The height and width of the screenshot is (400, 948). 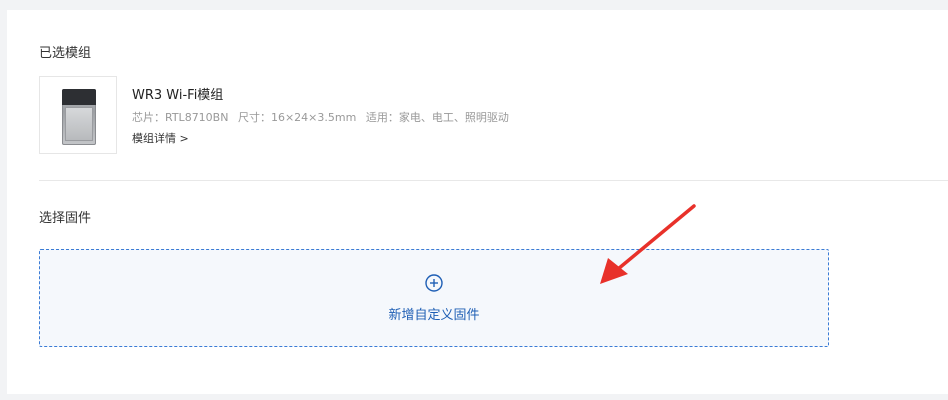 What do you see at coordinates (434, 283) in the screenshot?
I see `plus-circle-icon` at bounding box center [434, 283].